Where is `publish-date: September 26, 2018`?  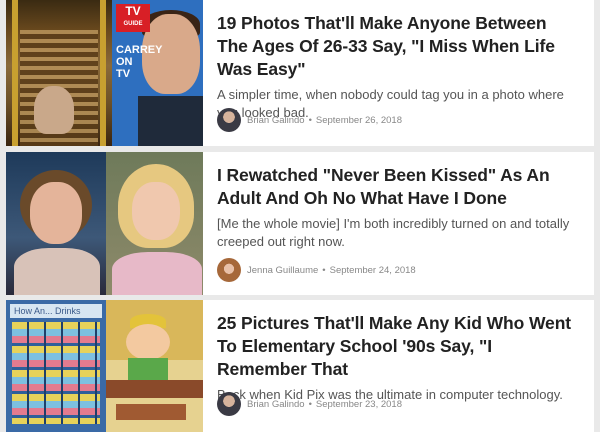
publish-date: September 26, 2018 is located at coordinates (358, 120).